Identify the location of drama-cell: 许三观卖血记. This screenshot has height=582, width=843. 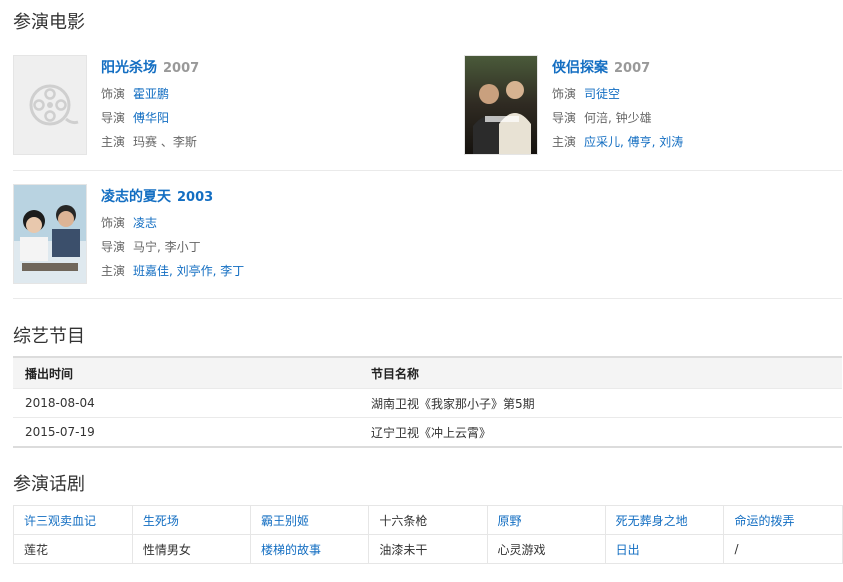
(73, 520).